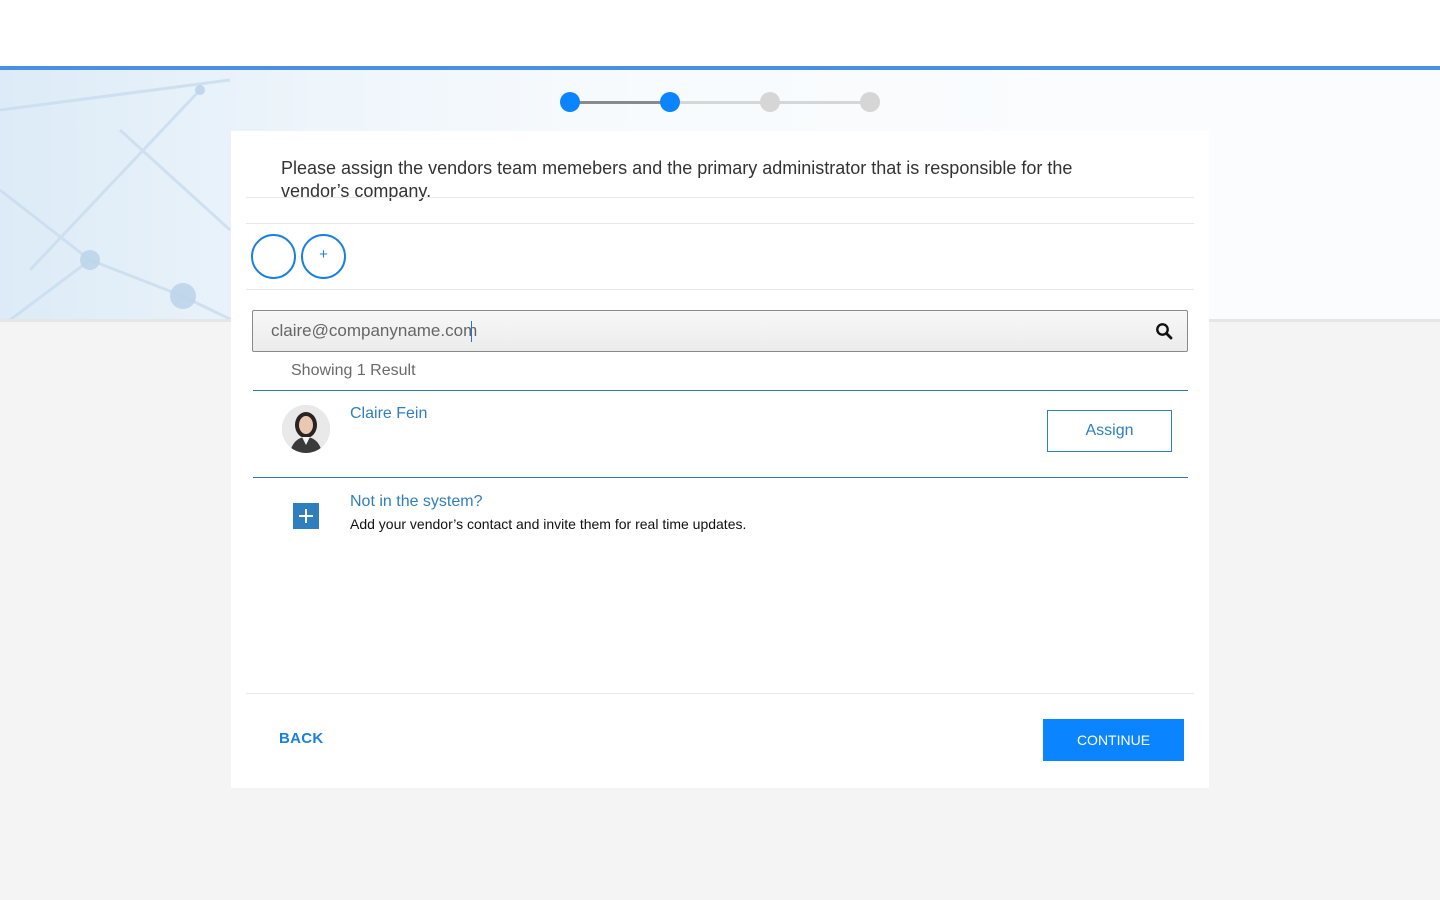 The width and height of the screenshot is (1440, 900). I want to click on avatar, so click(306, 429).